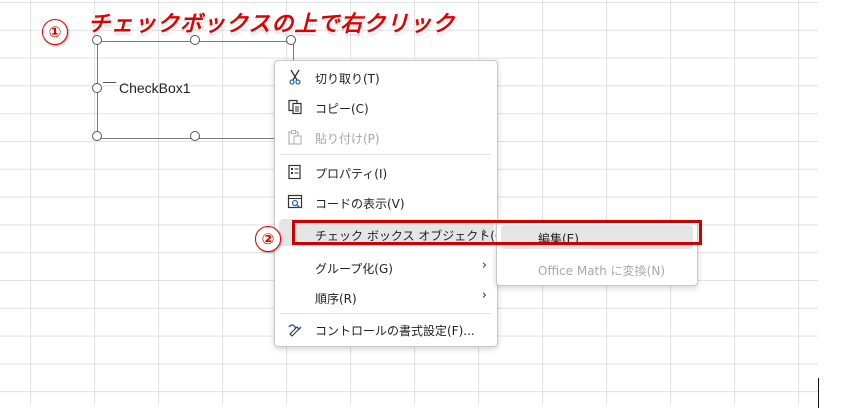 This screenshot has width=844, height=413. Describe the element at coordinates (386, 137) in the screenshot. I see `menu-item-paste: 貼り付け(P)` at that location.